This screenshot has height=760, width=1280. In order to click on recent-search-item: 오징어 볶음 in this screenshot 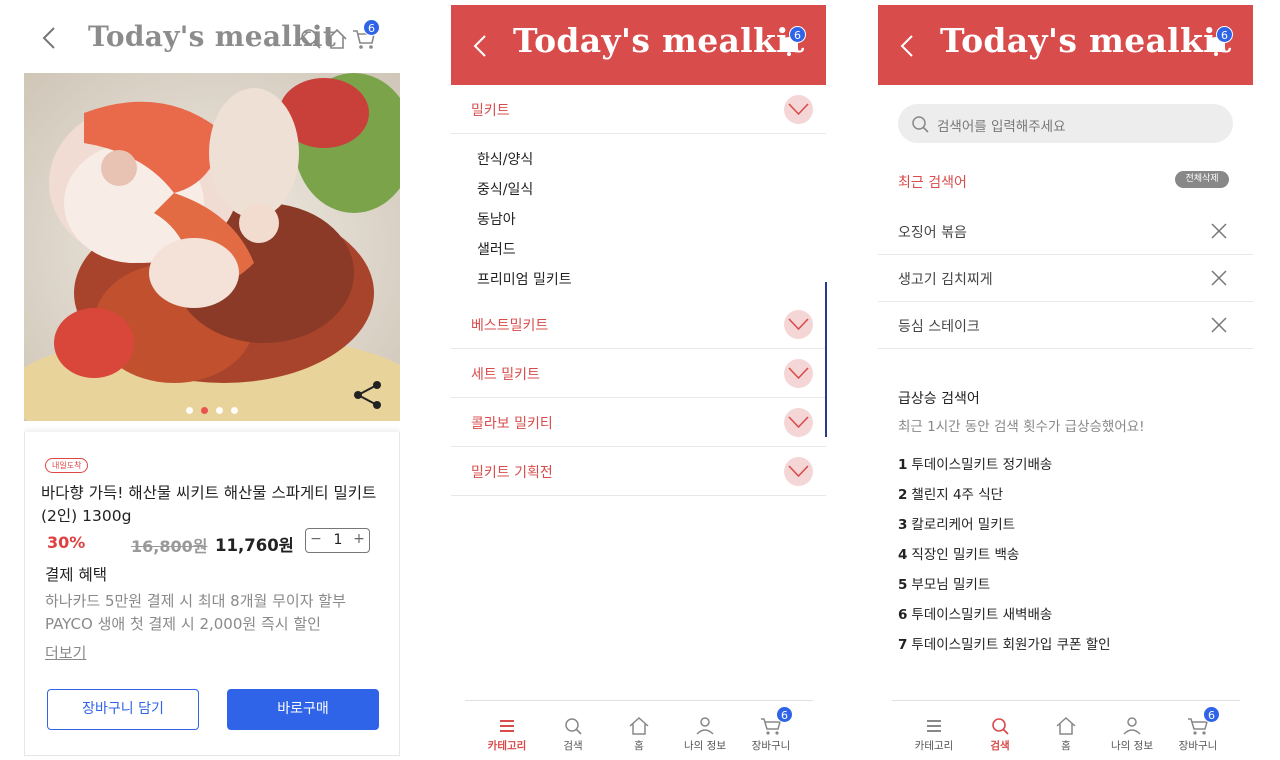, I will do `click(1065, 231)`.